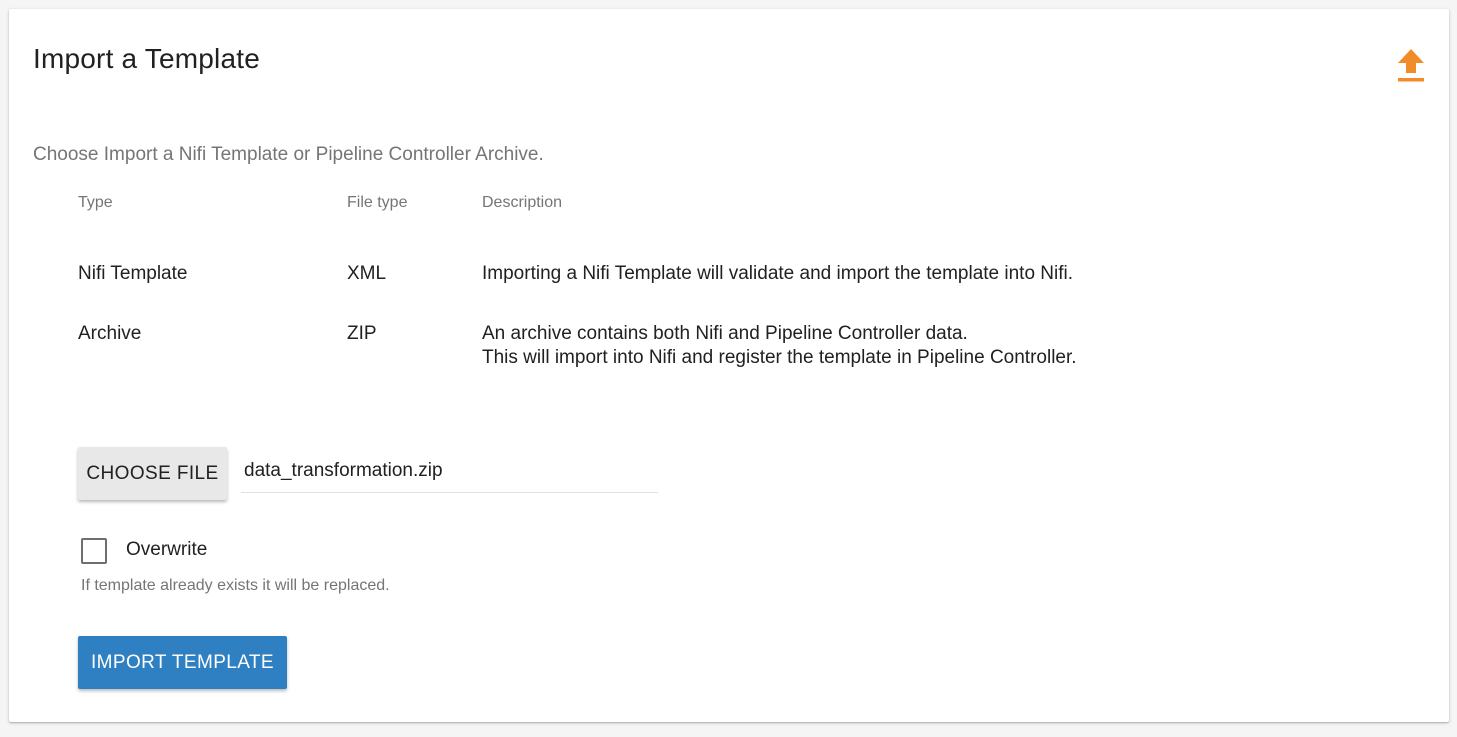  I want to click on row-type: Archive, so click(110, 333).